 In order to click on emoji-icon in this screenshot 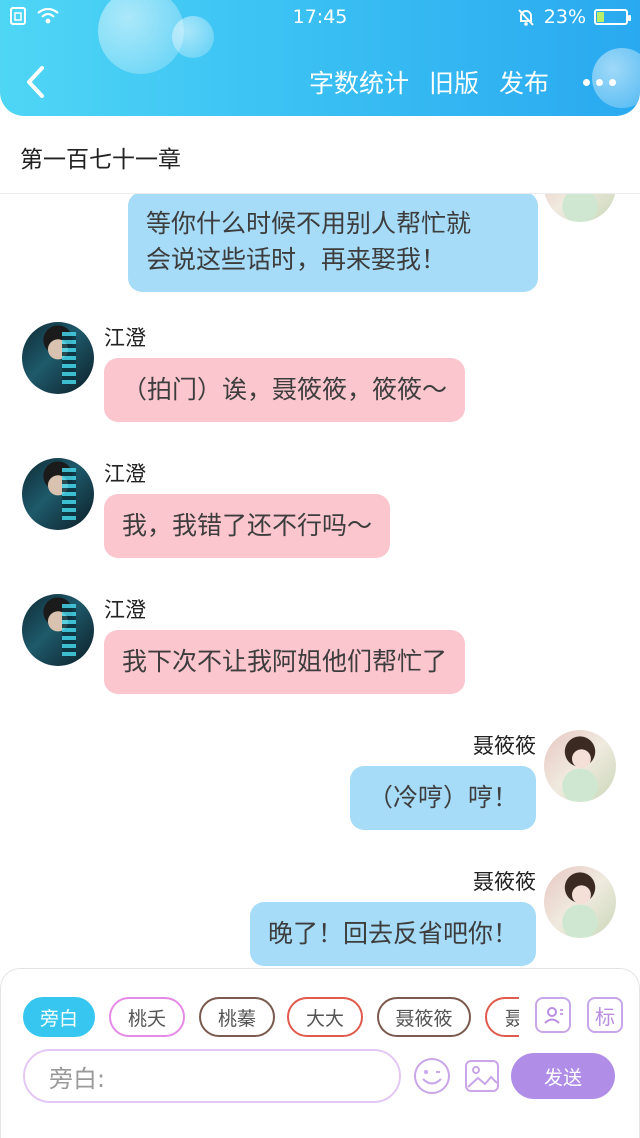, I will do `click(432, 1076)`.